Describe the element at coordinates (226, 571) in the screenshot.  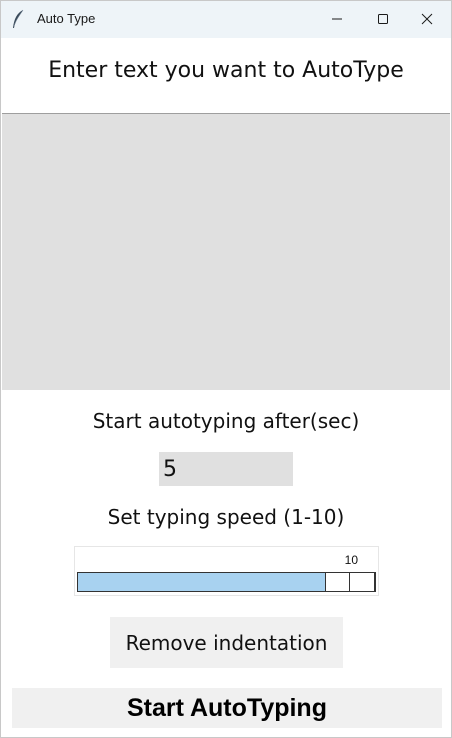
I see `speed-scale: 10` at that location.